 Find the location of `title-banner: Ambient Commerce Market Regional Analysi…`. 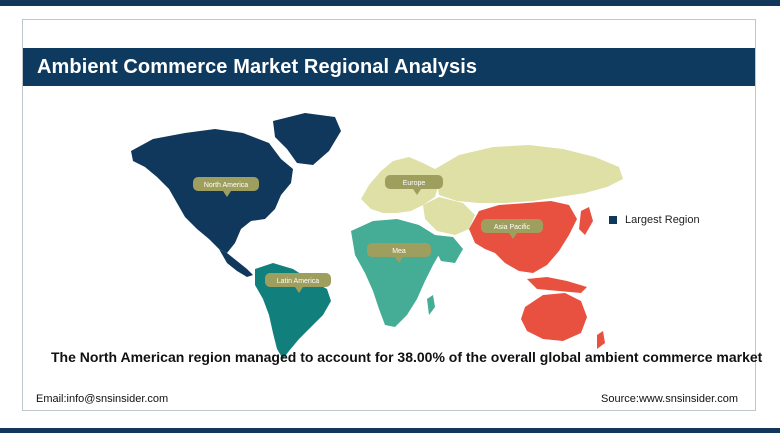

title-banner: Ambient Commerce Market Regional Analysi… is located at coordinates (389, 67).